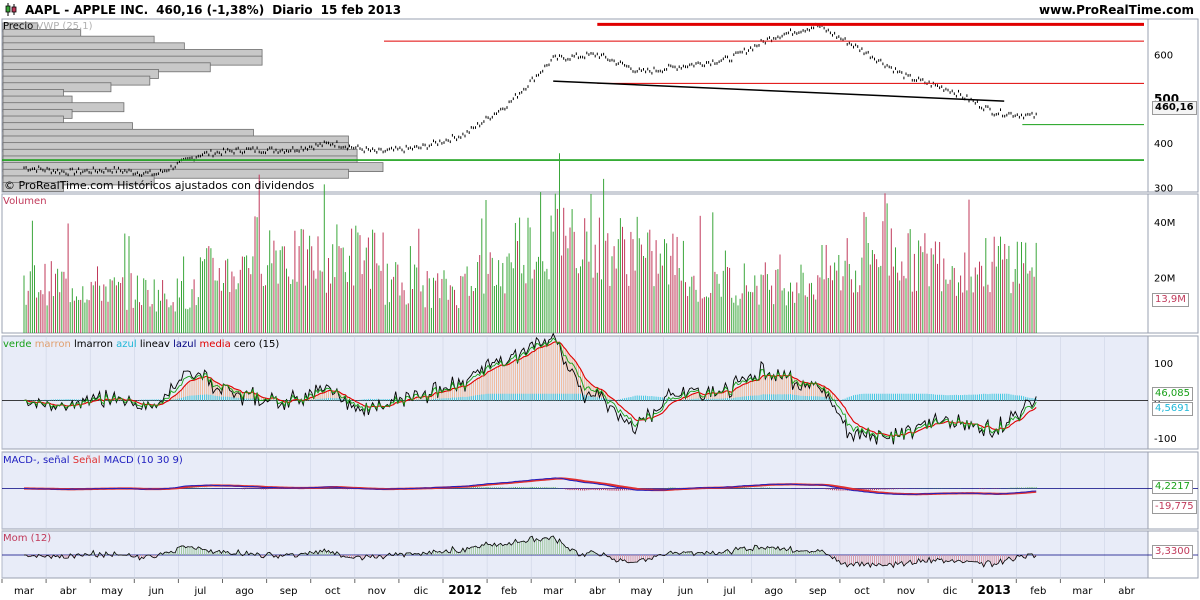  Describe the element at coordinates (210, 9) in the screenshot. I see `price-change: 460,16 (-1,38%)` at that location.